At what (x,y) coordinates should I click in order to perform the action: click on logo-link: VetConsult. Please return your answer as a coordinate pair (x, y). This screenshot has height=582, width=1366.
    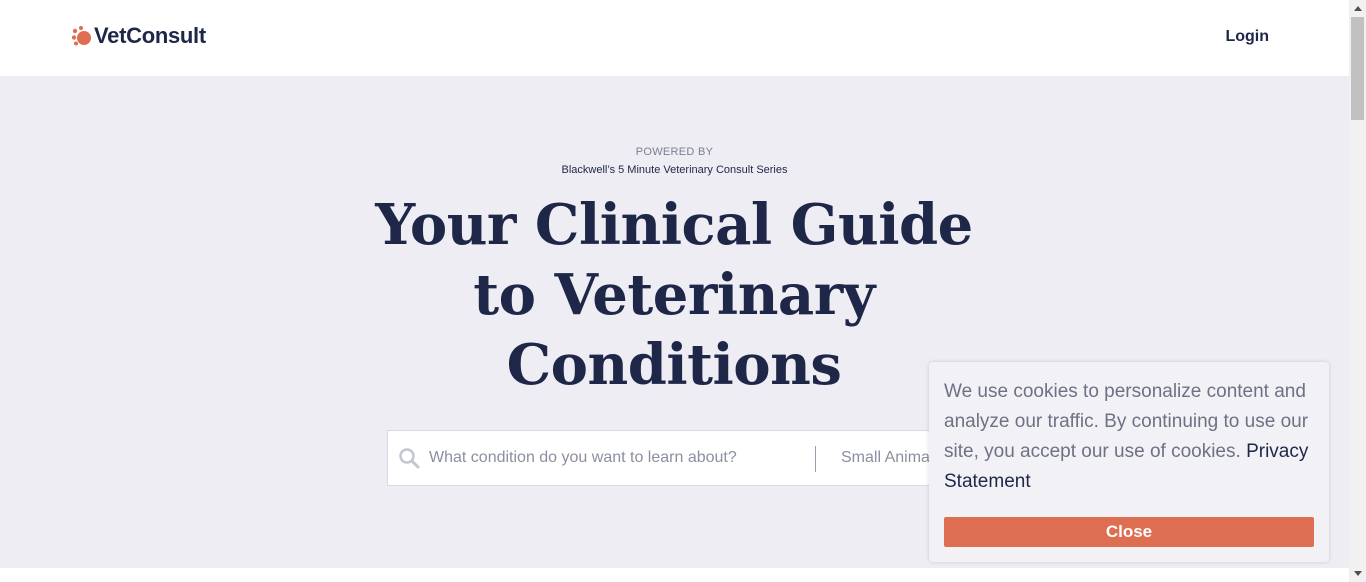
    Looking at the image, I should click on (138, 36).